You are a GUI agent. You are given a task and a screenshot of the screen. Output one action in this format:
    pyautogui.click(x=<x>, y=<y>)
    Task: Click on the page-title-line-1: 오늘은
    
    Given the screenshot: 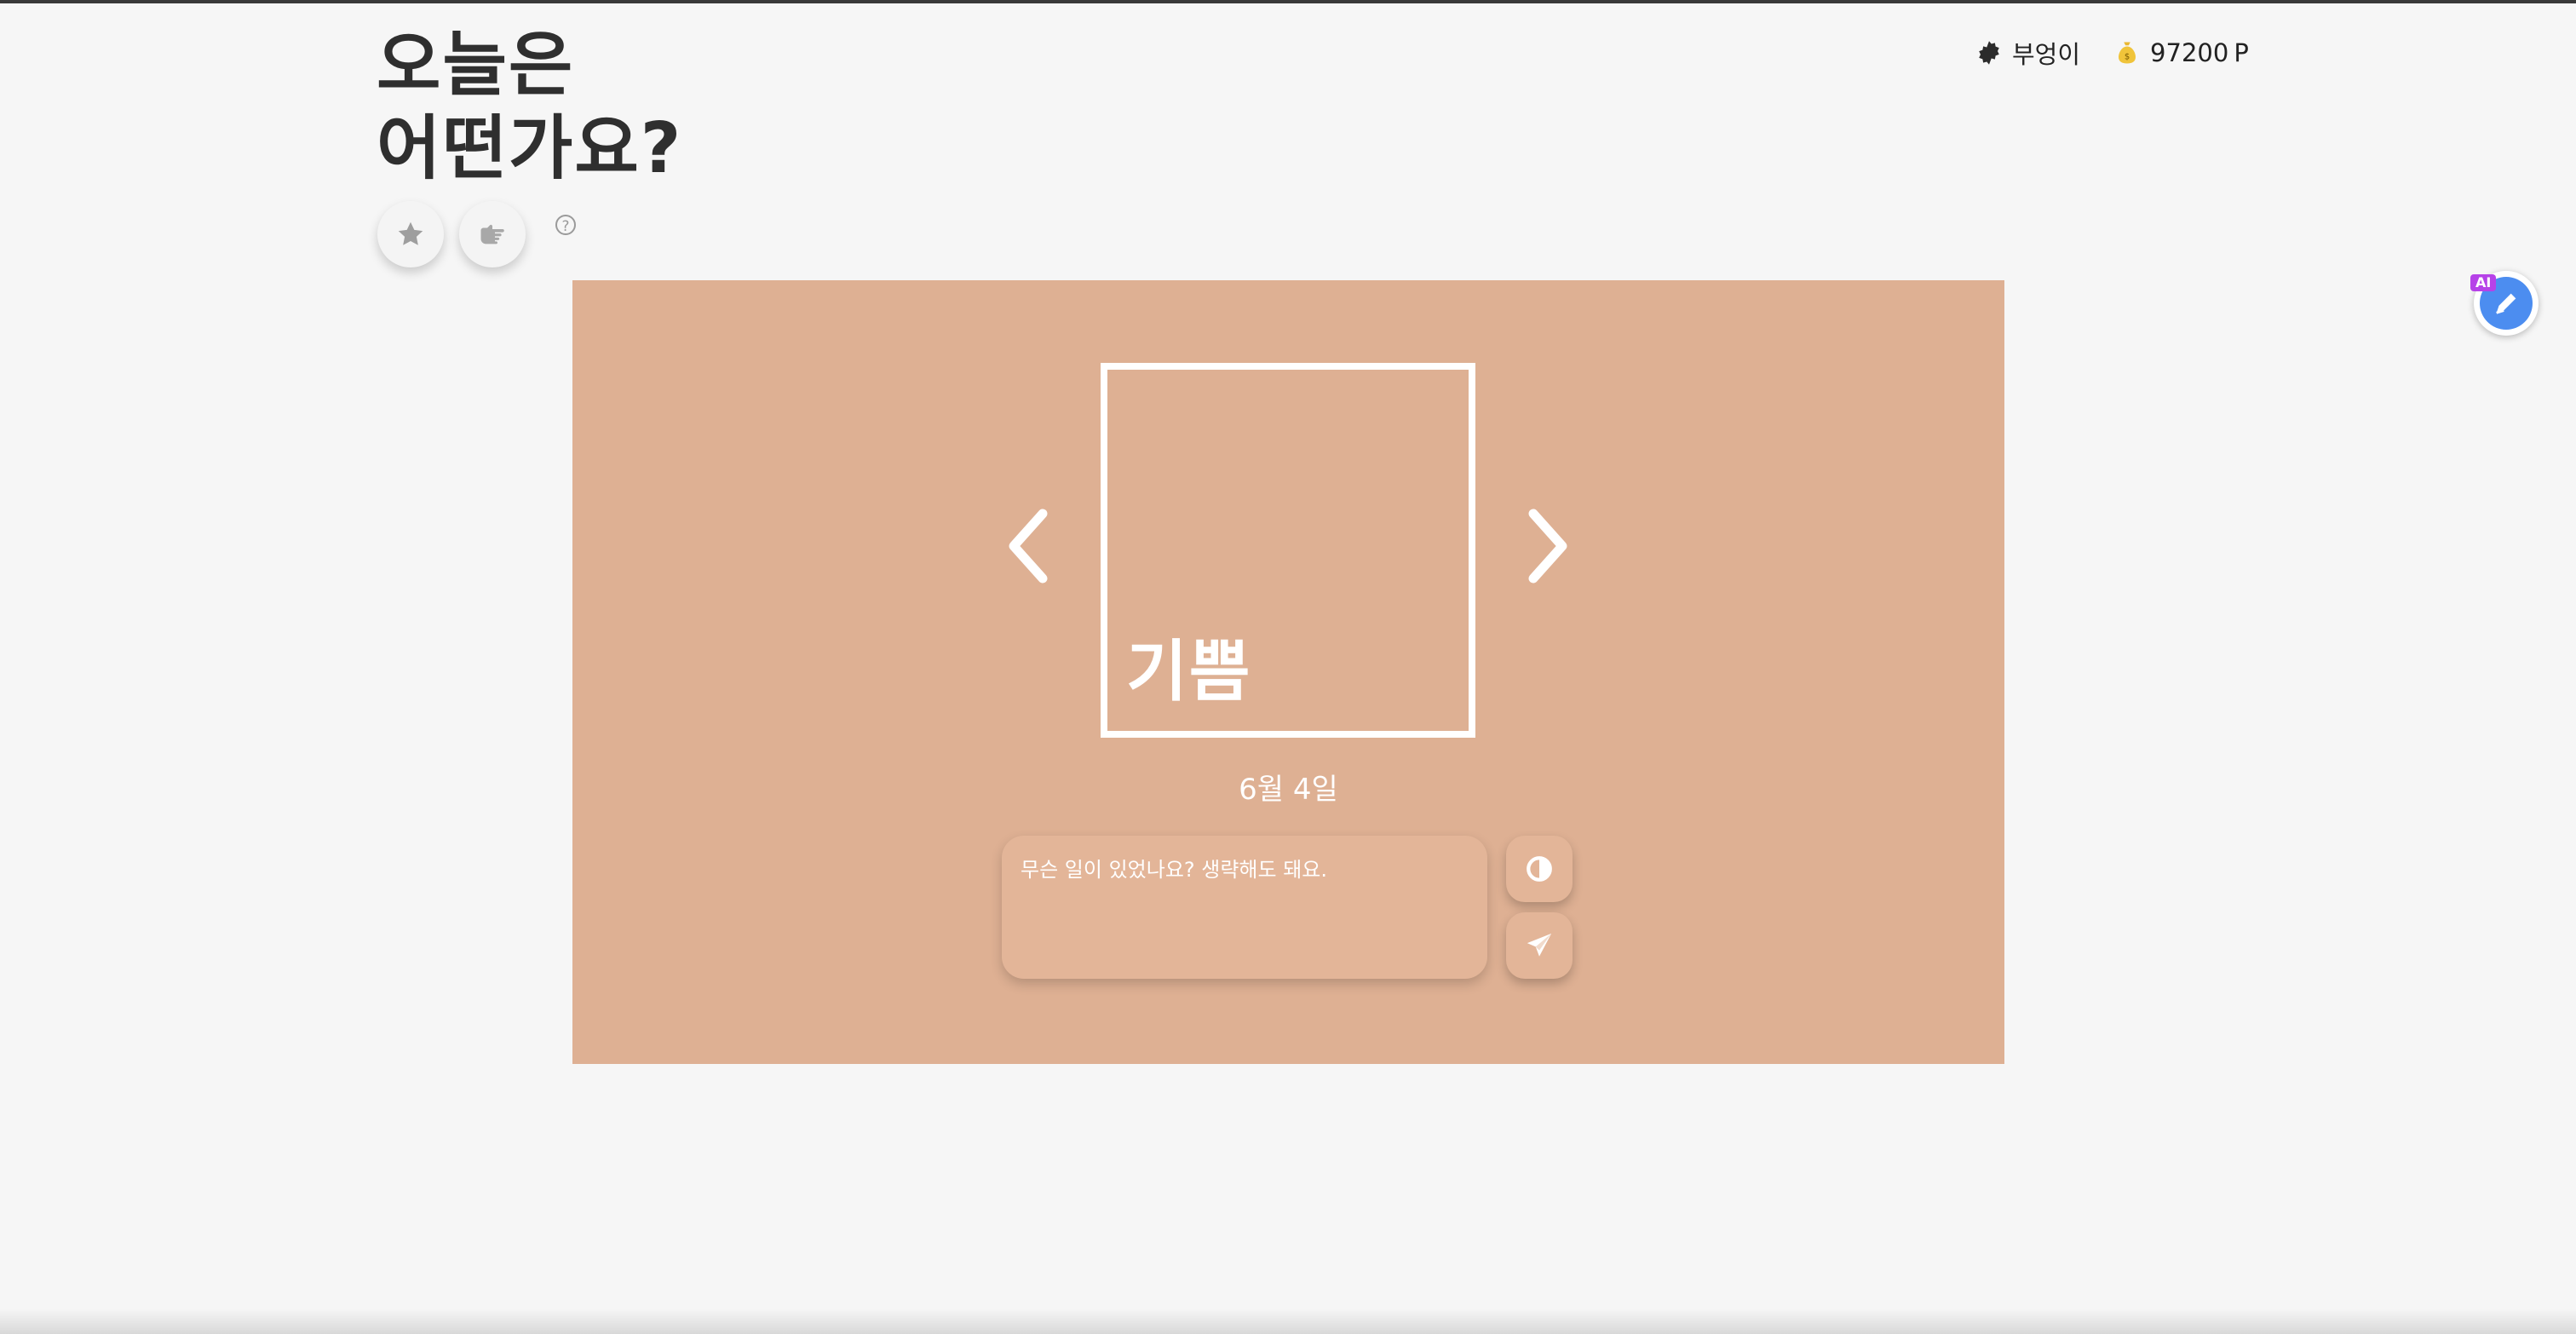 What is the action you would take?
    pyautogui.click(x=476, y=65)
    